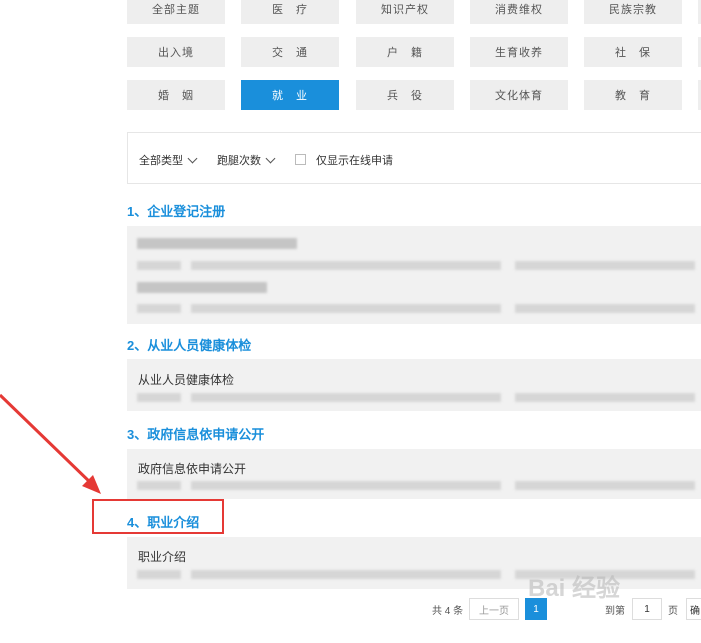 This screenshot has height=643, width=701. Describe the element at coordinates (176, 95) in the screenshot. I see `category-marriage: 婚 姻` at that location.